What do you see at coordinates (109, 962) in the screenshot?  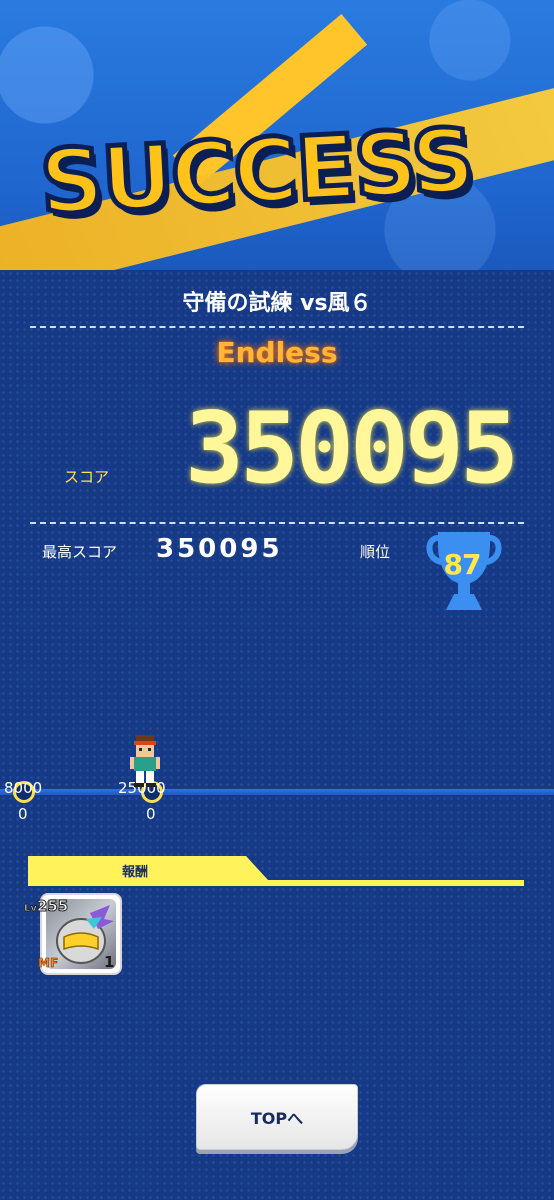 I see `reward-item-count: 1` at bounding box center [109, 962].